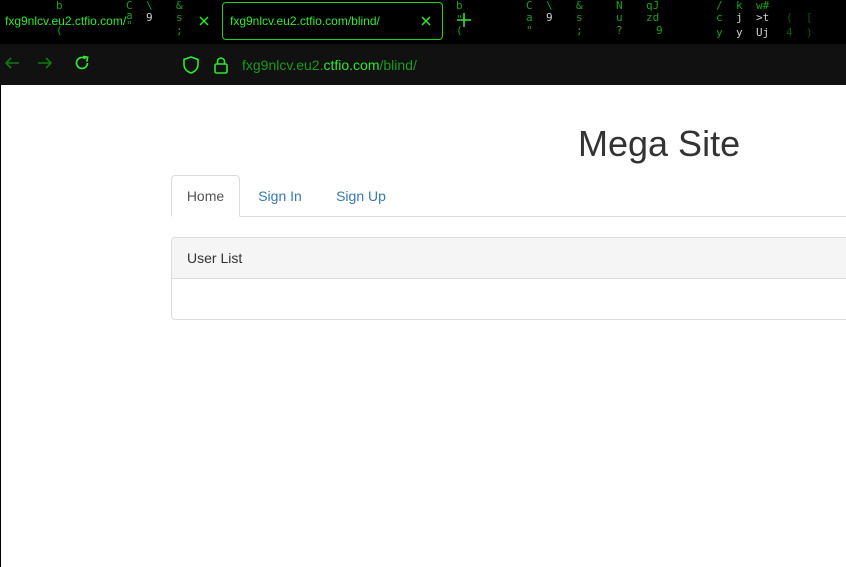 The height and width of the screenshot is (567, 846). I want to click on navigation-toolbar: fxg9nlcv.eu2.ctfio.com/blind/, so click(423, 64).